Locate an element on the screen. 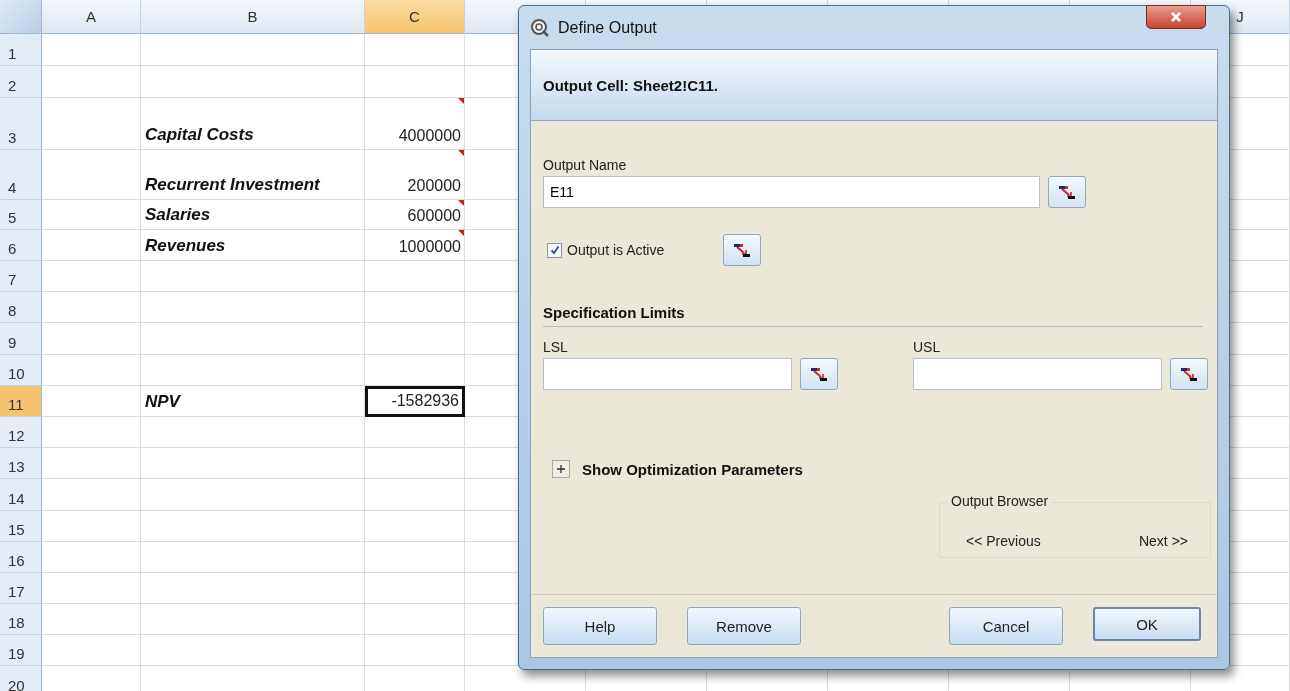  table-cell: 1000000 is located at coordinates (415, 245).